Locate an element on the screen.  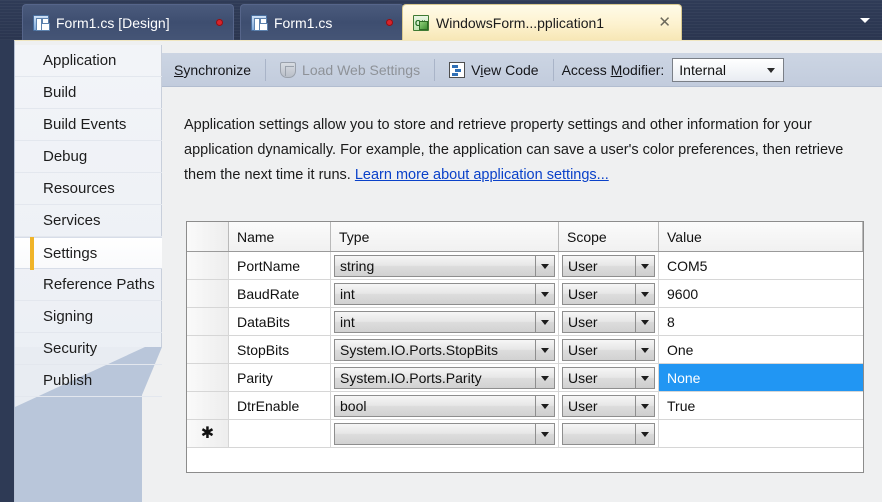
grid-header-row: Name Type Scope Value is located at coordinates (525, 237).